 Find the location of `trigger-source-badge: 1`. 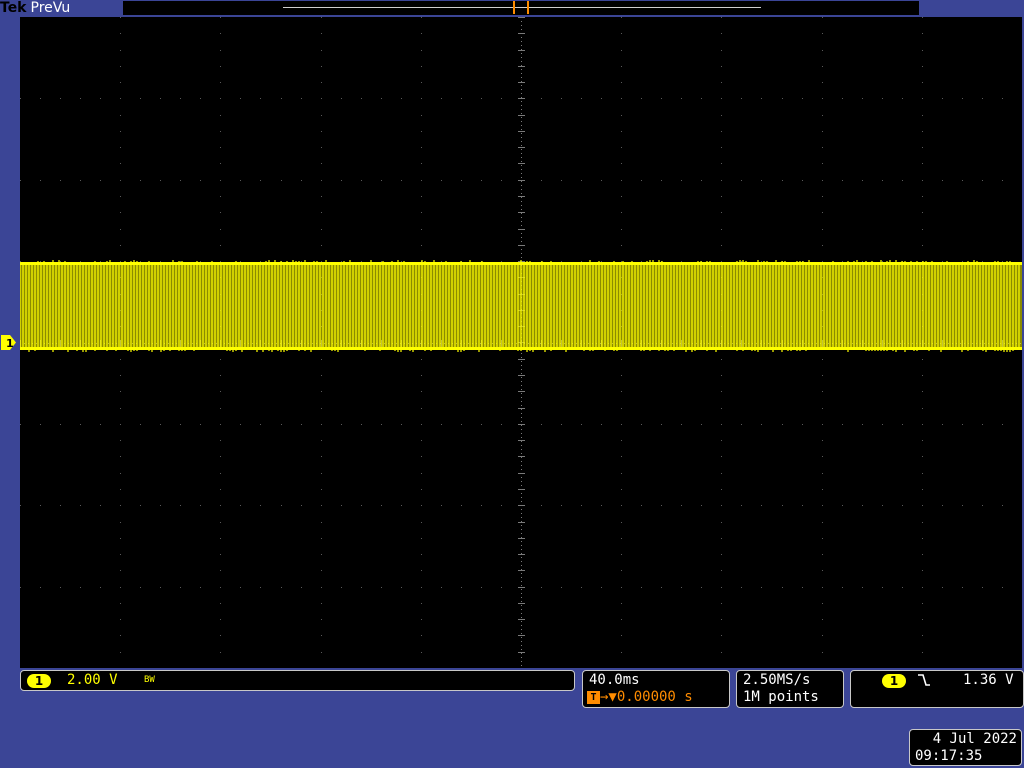

trigger-source-badge: 1 is located at coordinates (894, 681).